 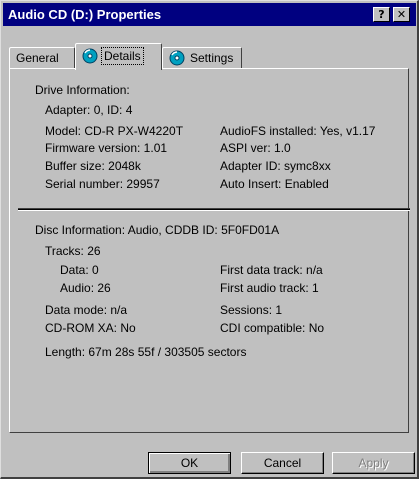 What do you see at coordinates (85, 14) in the screenshot?
I see `window-title: Audio CD (D:) Properties` at bounding box center [85, 14].